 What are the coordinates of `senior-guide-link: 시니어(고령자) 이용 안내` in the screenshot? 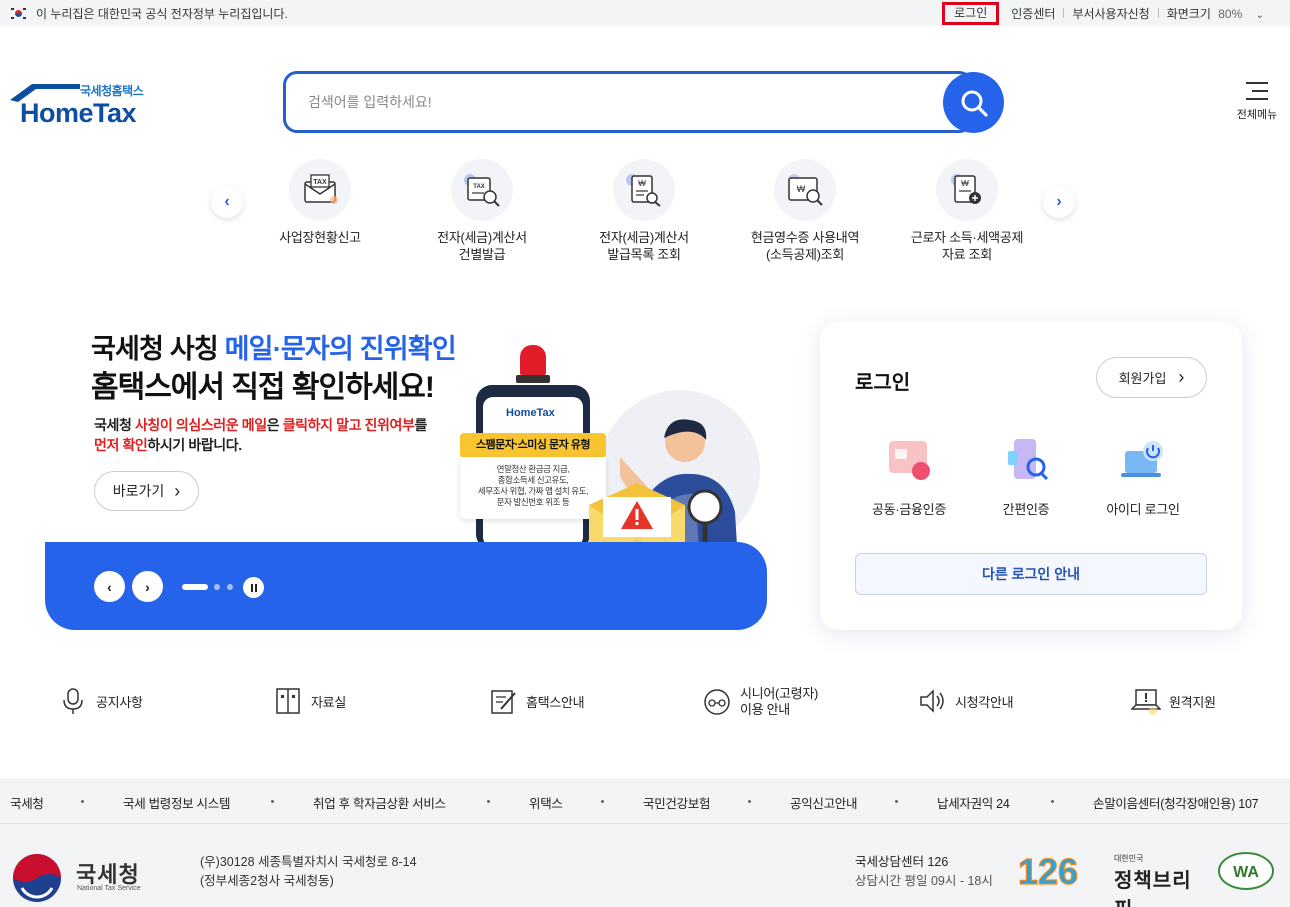 It's located at (760, 702).